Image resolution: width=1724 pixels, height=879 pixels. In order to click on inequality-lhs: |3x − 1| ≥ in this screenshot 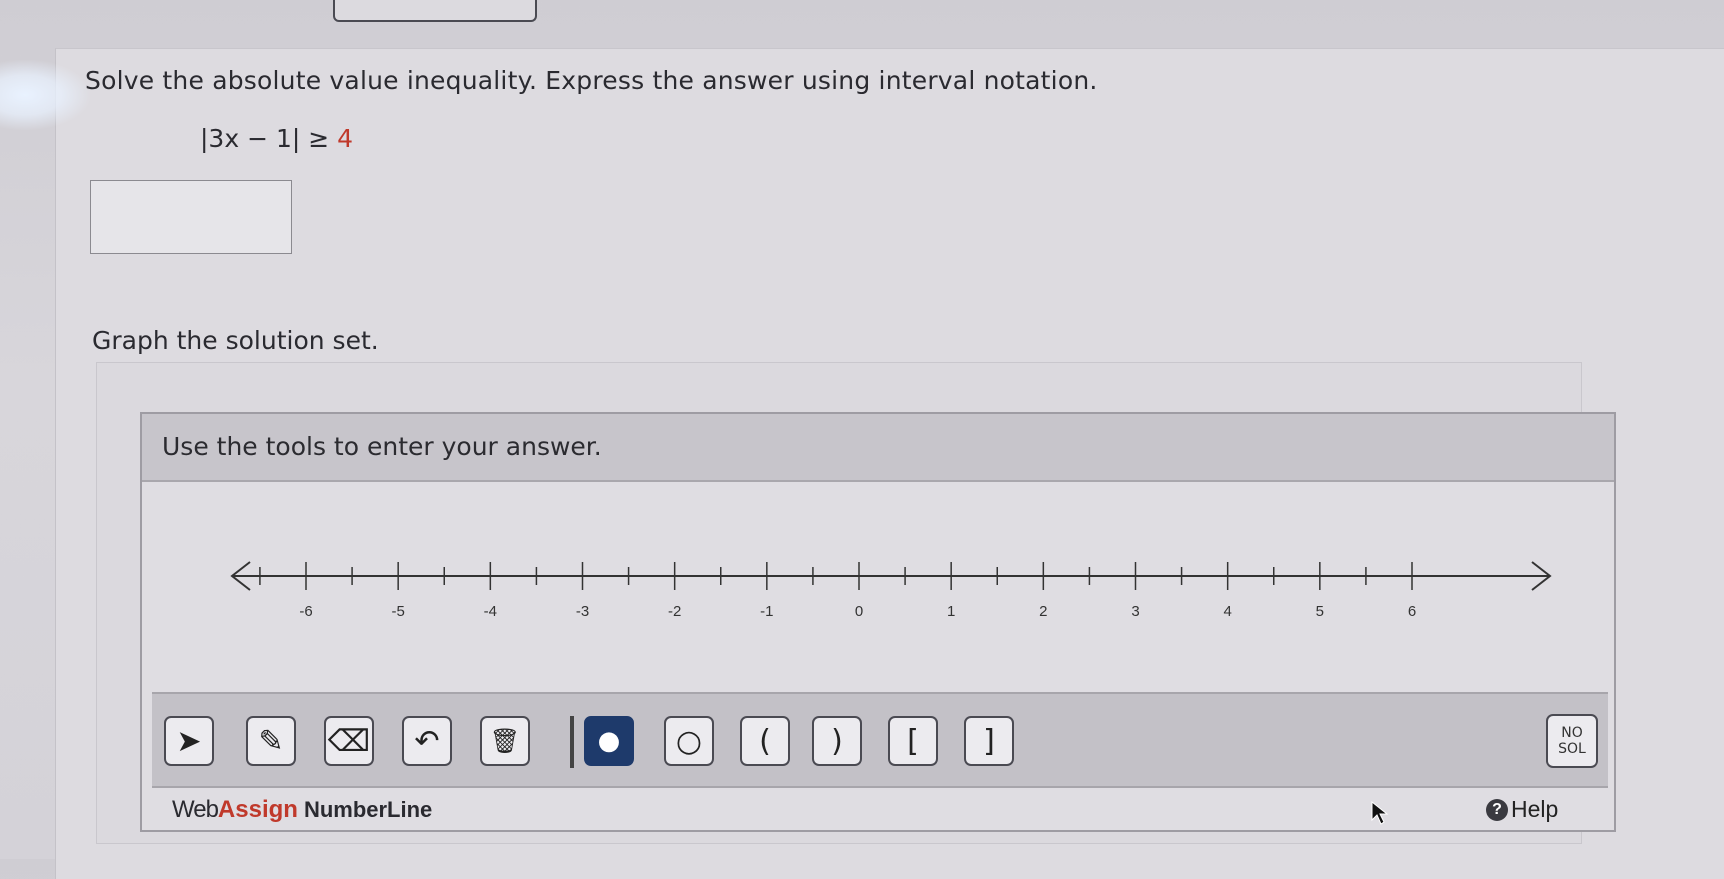, I will do `click(269, 138)`.